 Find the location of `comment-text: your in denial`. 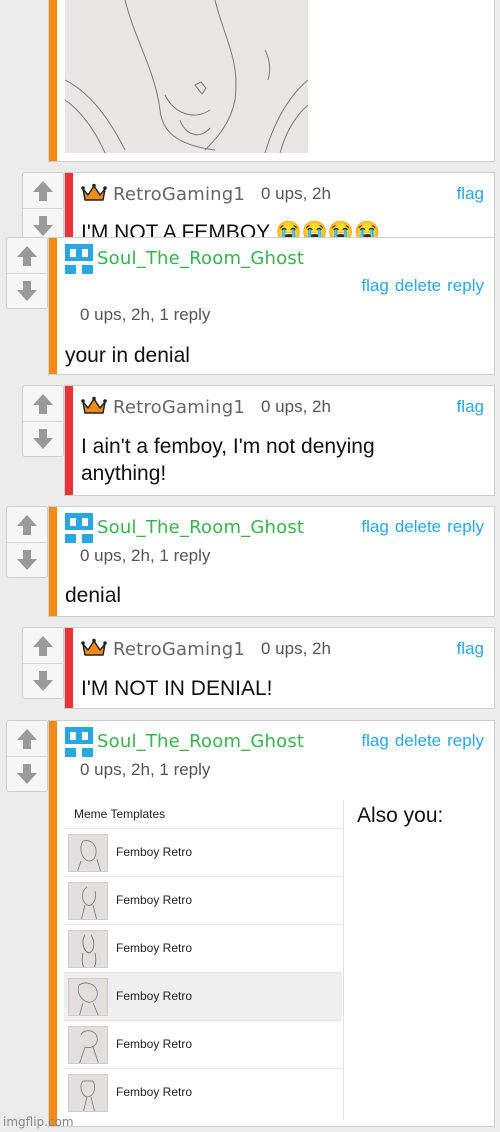

comment-text: your in denial is located at coordinates (127, 355).